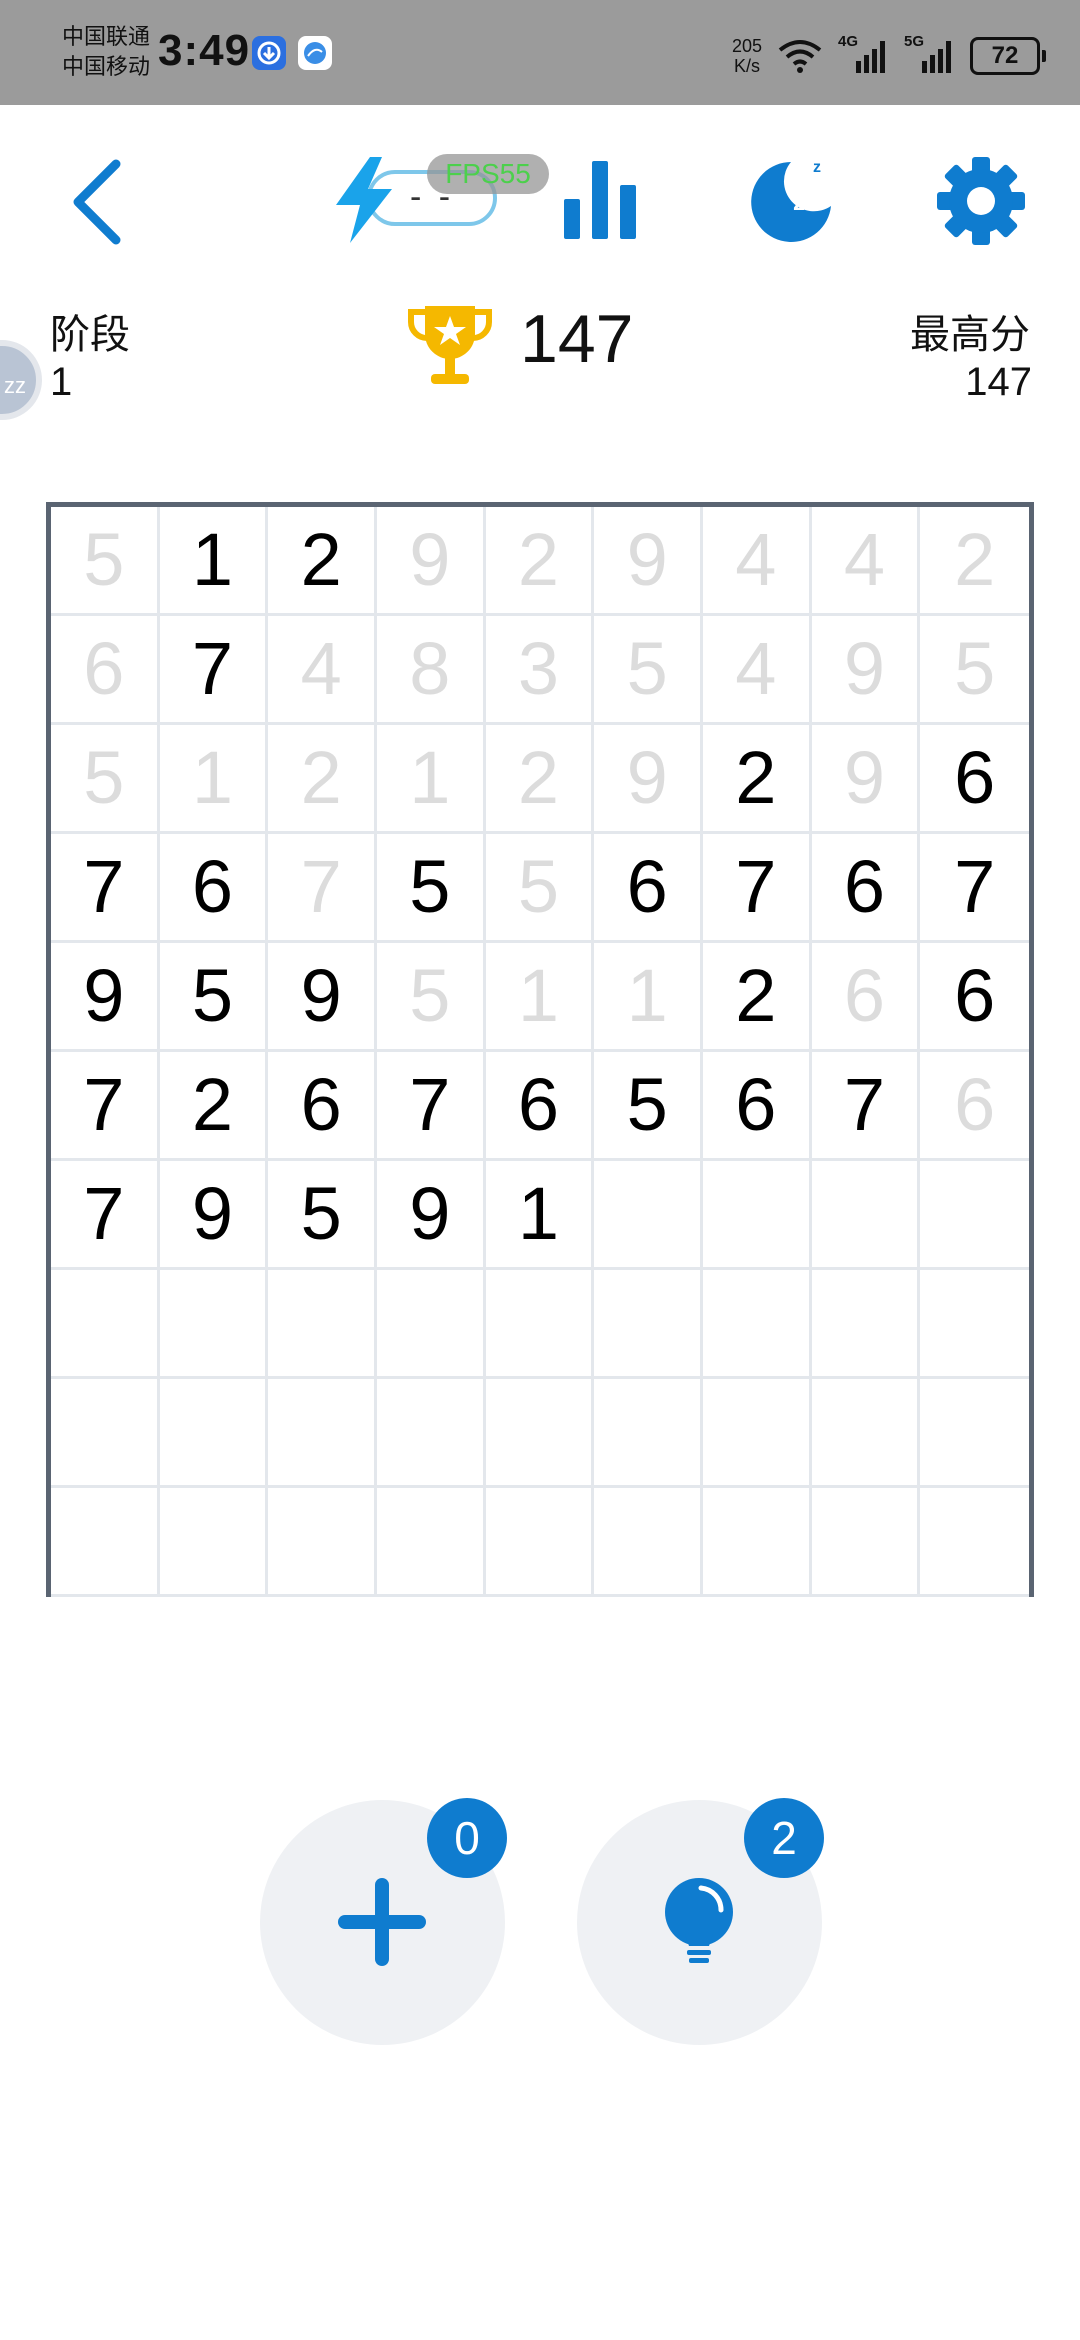  I want to click on gear-icon, so click(981, 201).